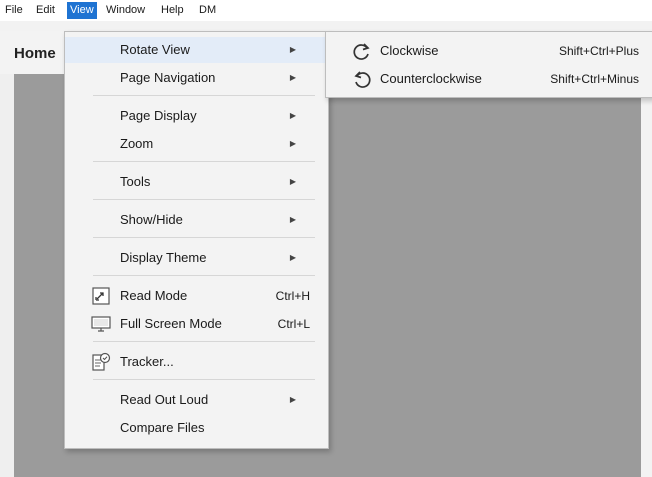 This screenshot has height=477, width=652. I want to click on shortcut-label: Shift+Ctrl+Minus, so click(594, 79).